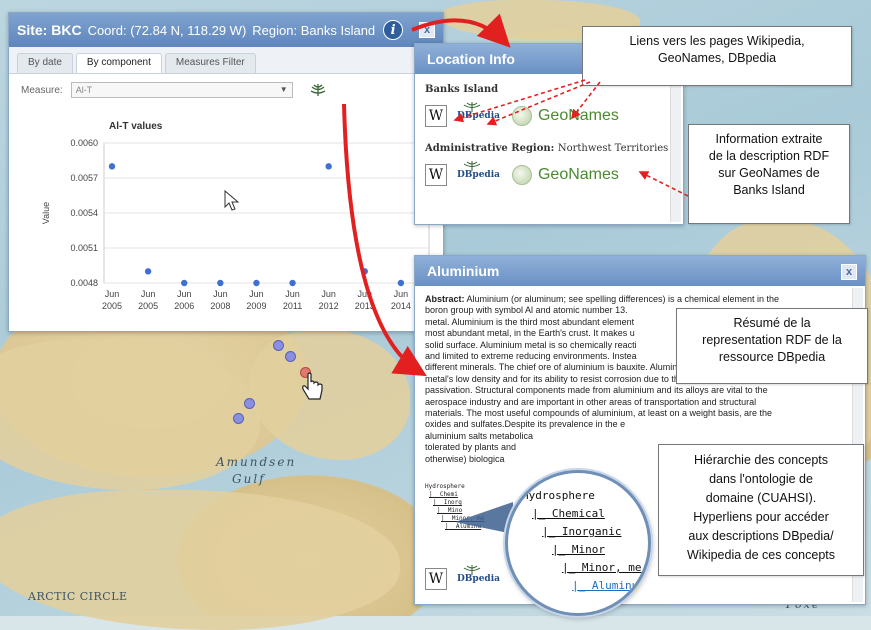 The image size is (871, 630). Describe the element at coordinates (490, 148) in the screenshot. I see `admin-region-label: Administrative Region:` at that location.